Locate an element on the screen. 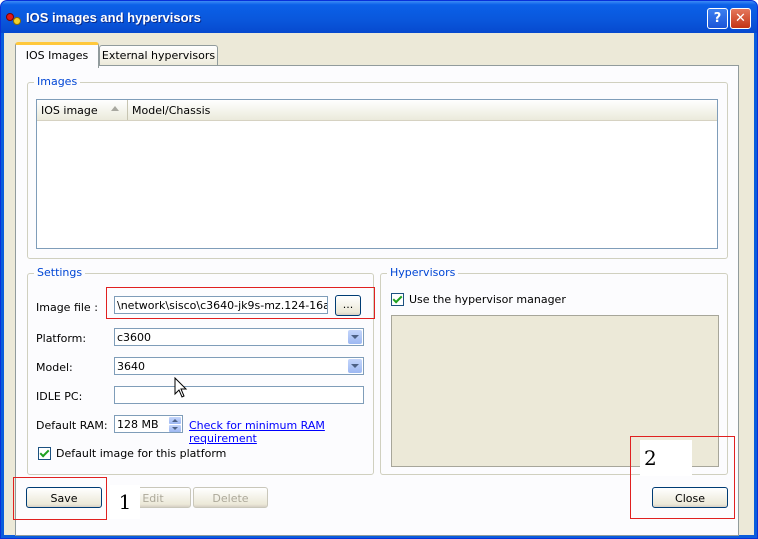  default-ram-value: 128 MB is located at coordinates (138, 424).